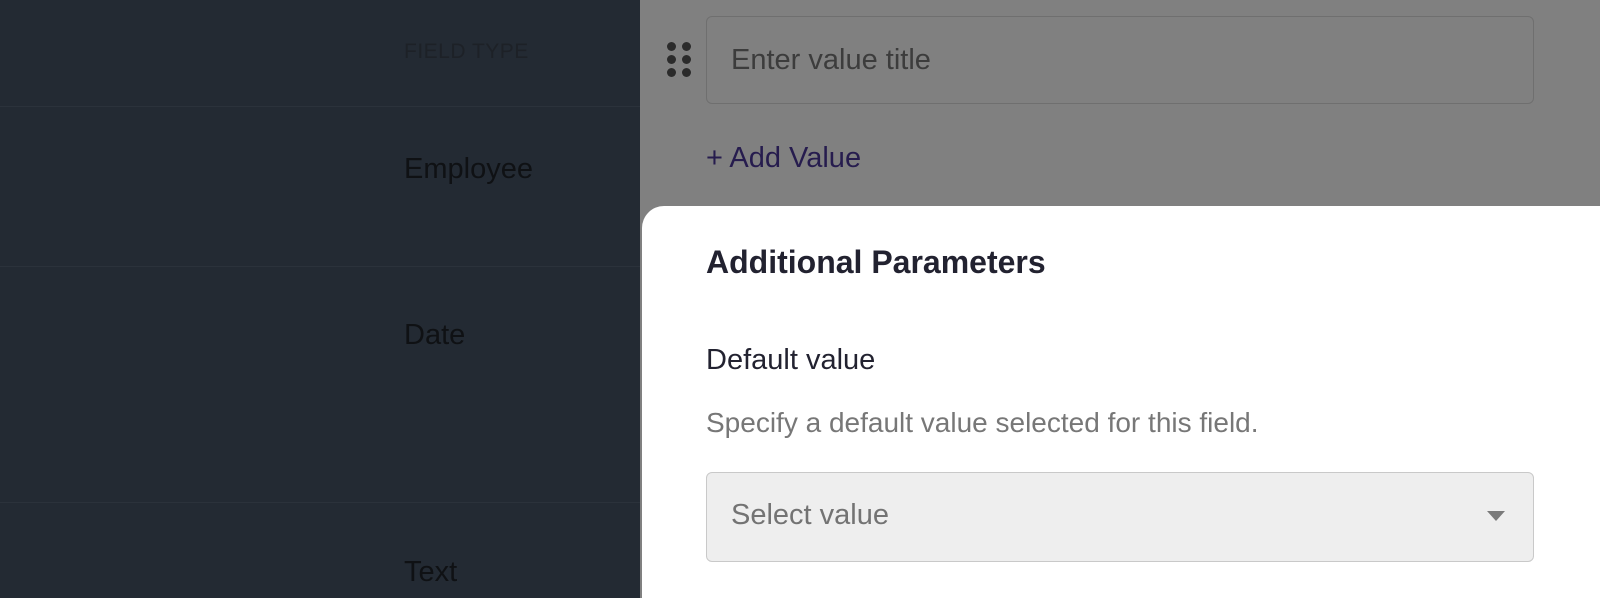  Describe the element at coordinates (1496, 516) in the screenshot. I see `caret-down-icon` at that location.